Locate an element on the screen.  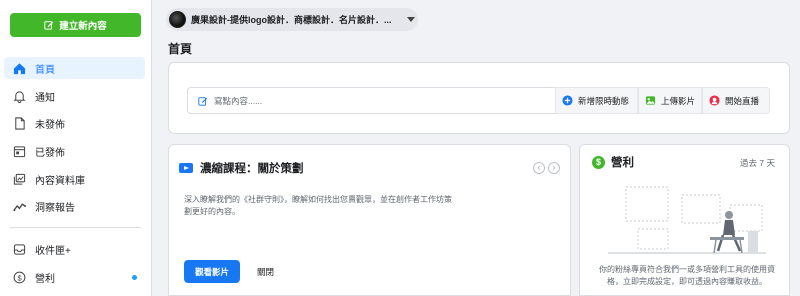
monetization-header: $ 營利 is located at coordinates (613, 162).